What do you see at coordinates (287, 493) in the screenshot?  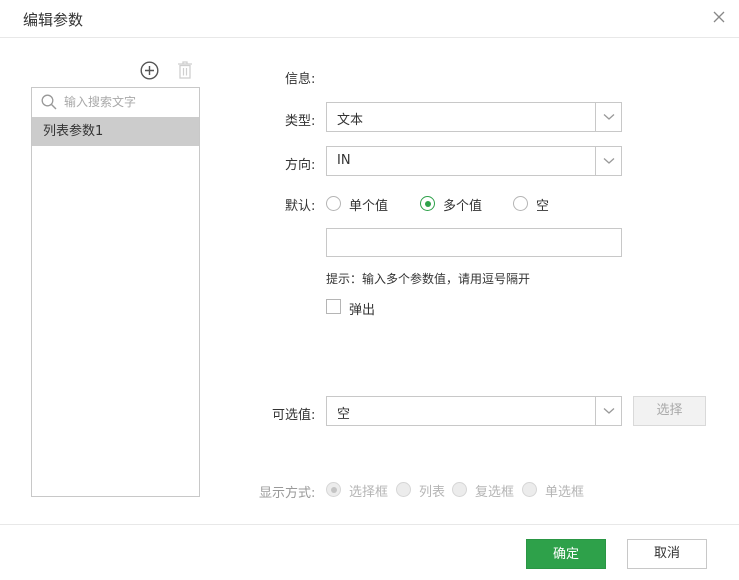 I see `display-mode-label: 显示方式:` at bounding box center [287, 493].